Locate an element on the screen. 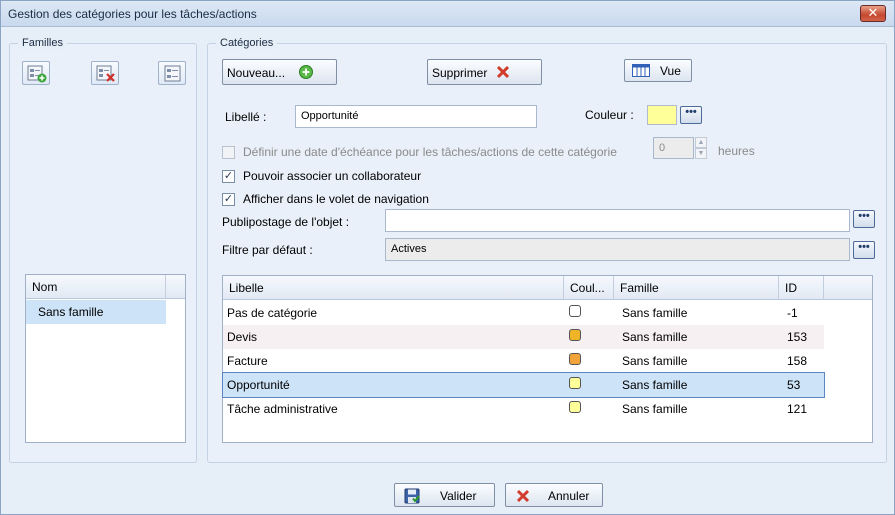  delete-family-button is located at coordinates (105, 73).